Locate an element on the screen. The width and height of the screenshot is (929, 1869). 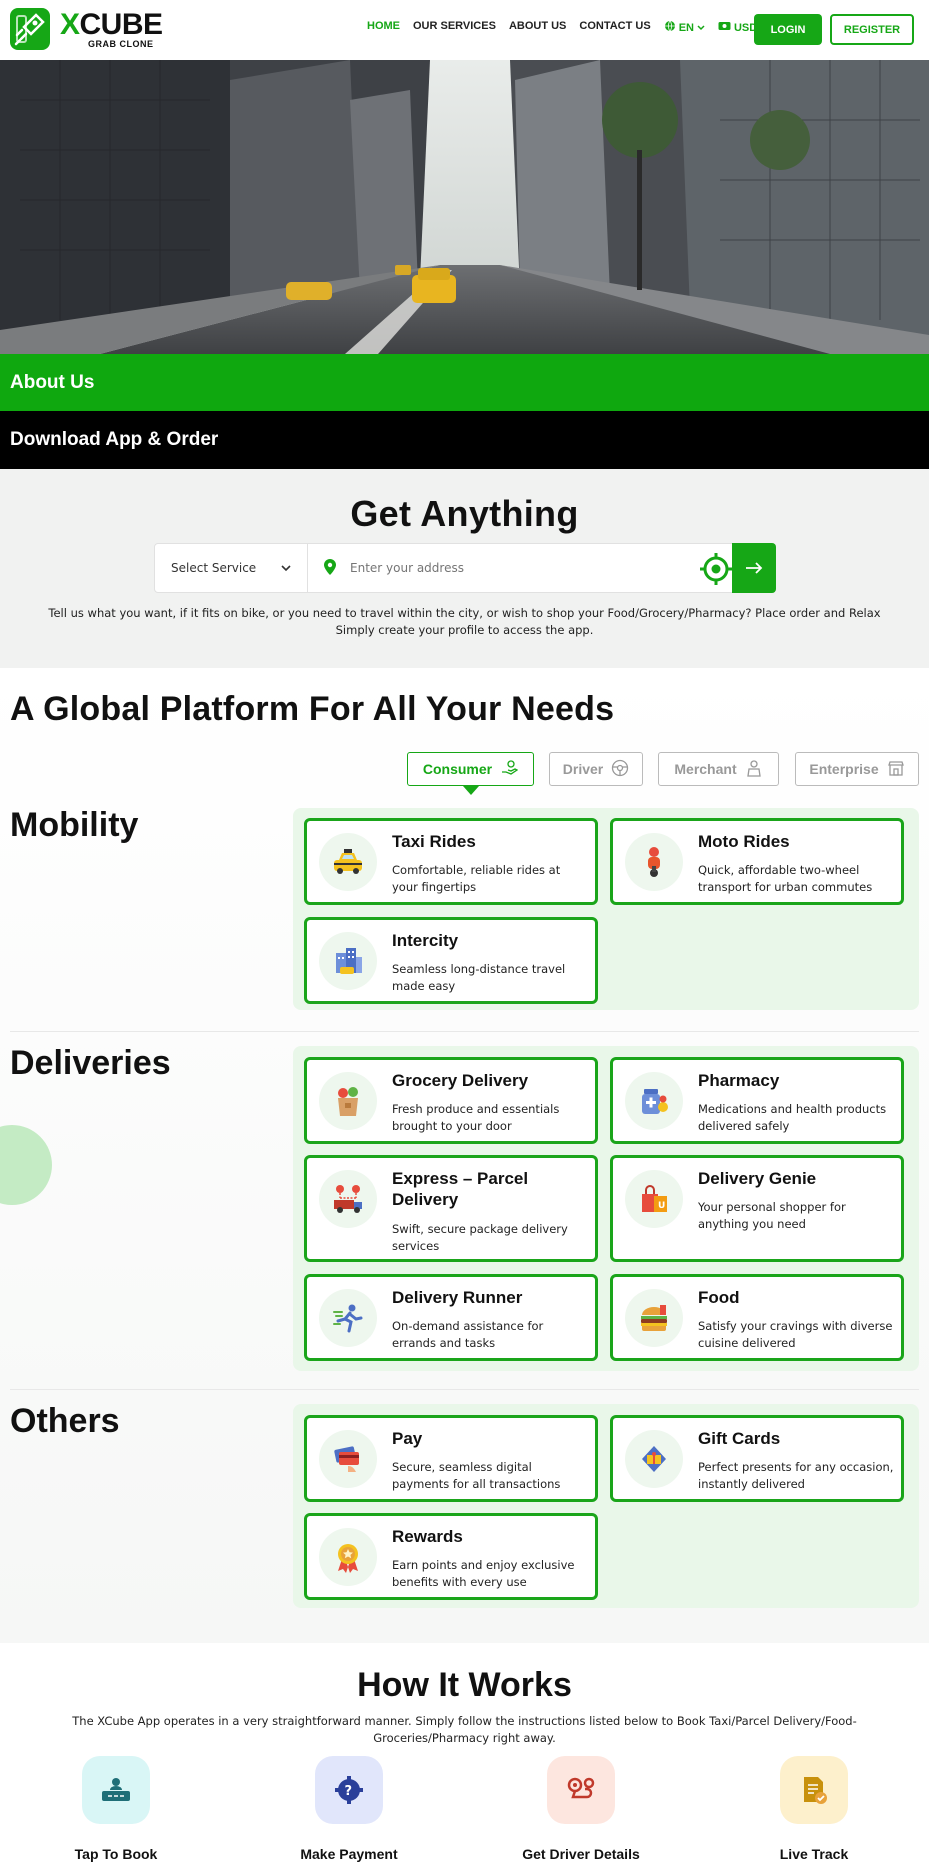
grocery-bag-icon is located at coordinates (348, 1101).